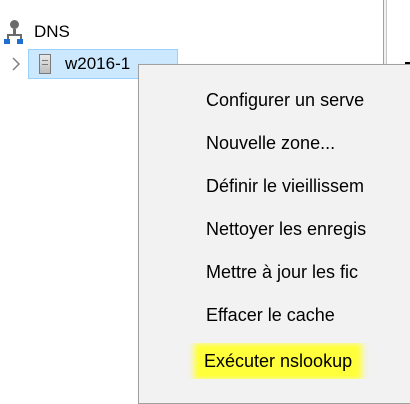 The width and height of the screenshot is (410, 404). Describe the element at coordinates (45, 64) in the screenshot. I see `server-icon` at that location.